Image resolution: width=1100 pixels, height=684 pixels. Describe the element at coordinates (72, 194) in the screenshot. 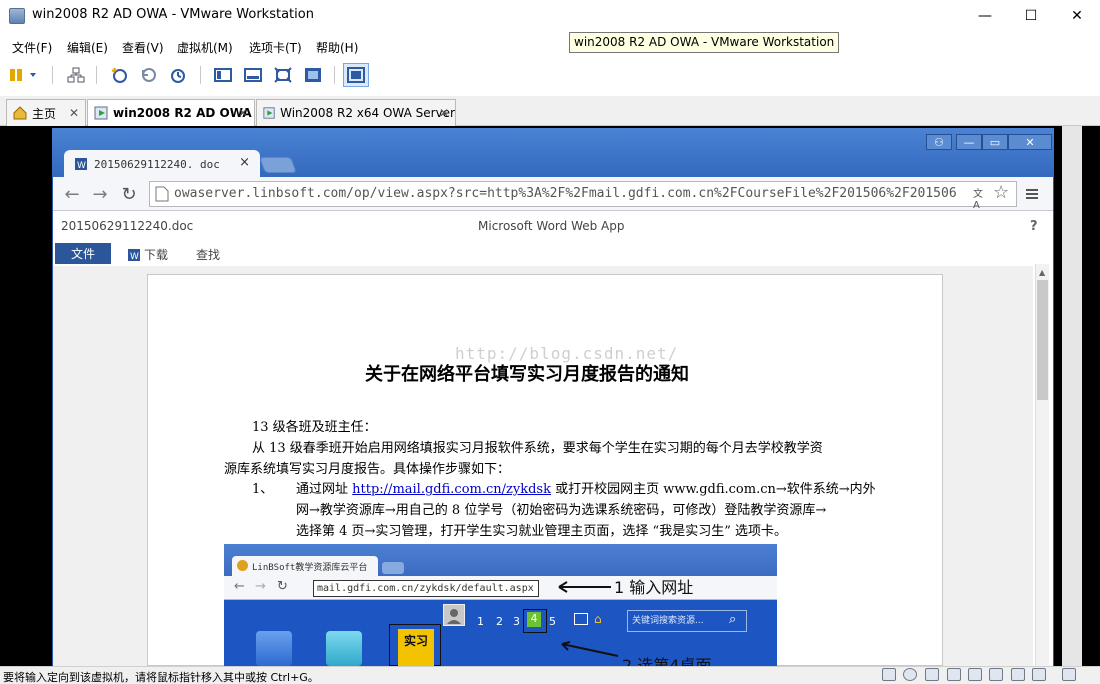

I see `back-icon: ←` at that location.